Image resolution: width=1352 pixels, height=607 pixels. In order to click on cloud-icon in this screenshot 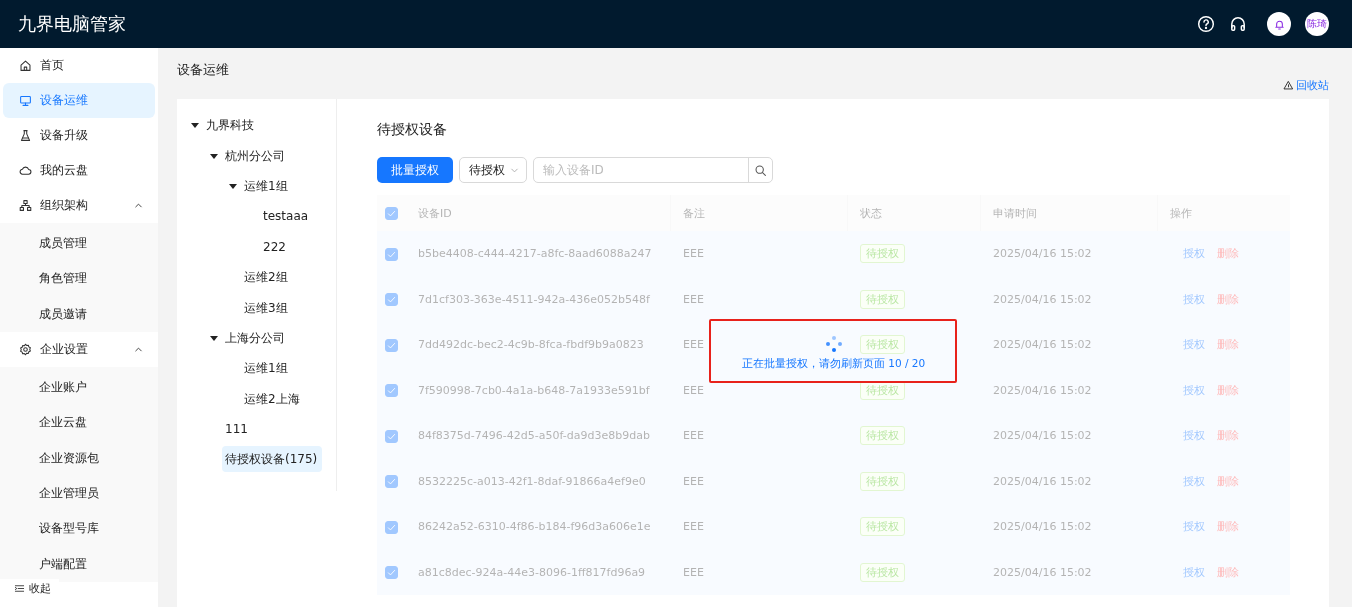, I will do `click(25, 170)`.